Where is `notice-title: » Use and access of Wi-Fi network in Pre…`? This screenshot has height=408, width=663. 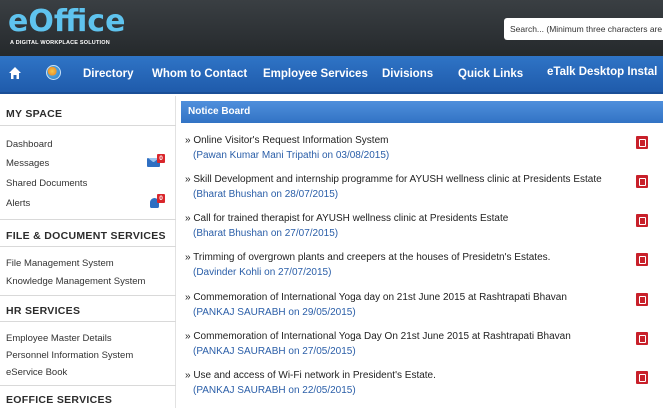 notice-title: » Use and access of Wi-Fi network in Pre… is located at coordinates (310, 375).